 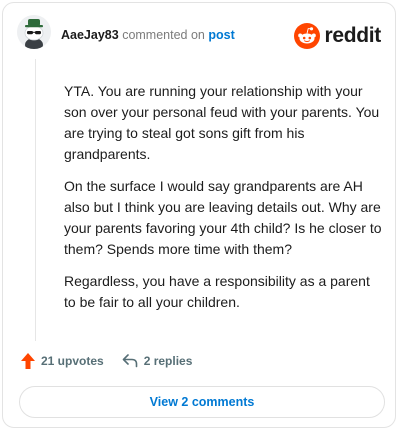 I want to click on reddit-snoo-icon, so click(x=307, y=36).